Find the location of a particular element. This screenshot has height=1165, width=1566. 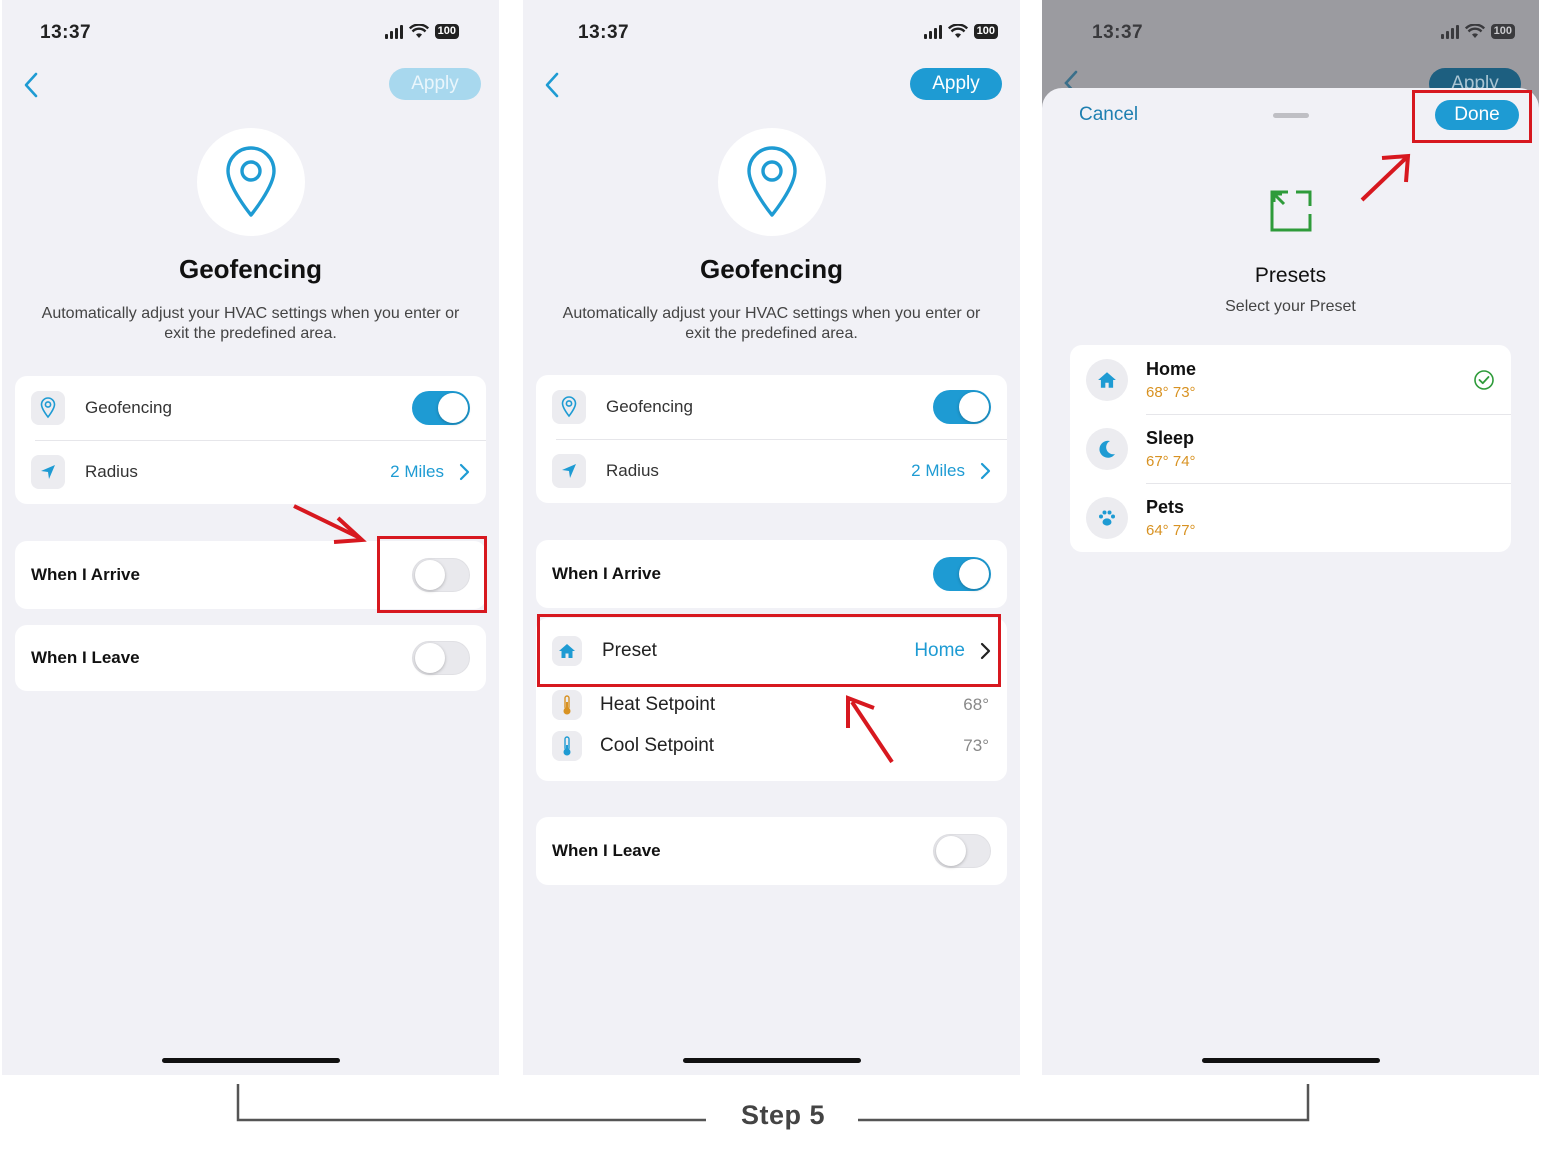

step-caption: Step 5 is located at coordinates (783, 1115).